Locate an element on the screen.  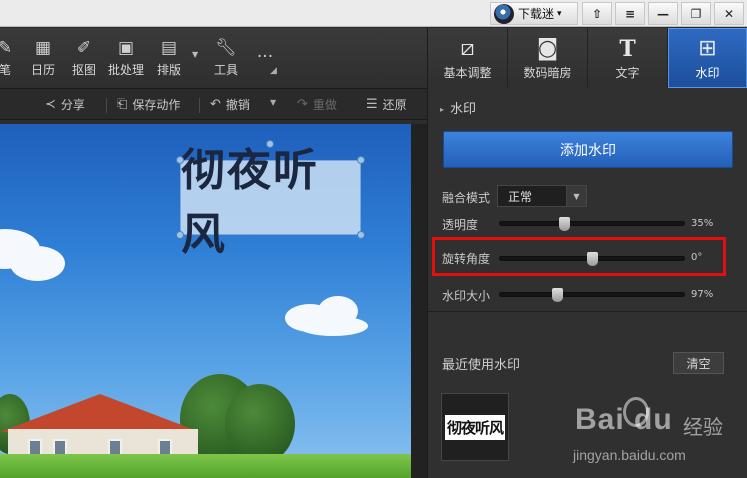
tool-brush: ✎ 笔 is located at coordinates (8, 58).